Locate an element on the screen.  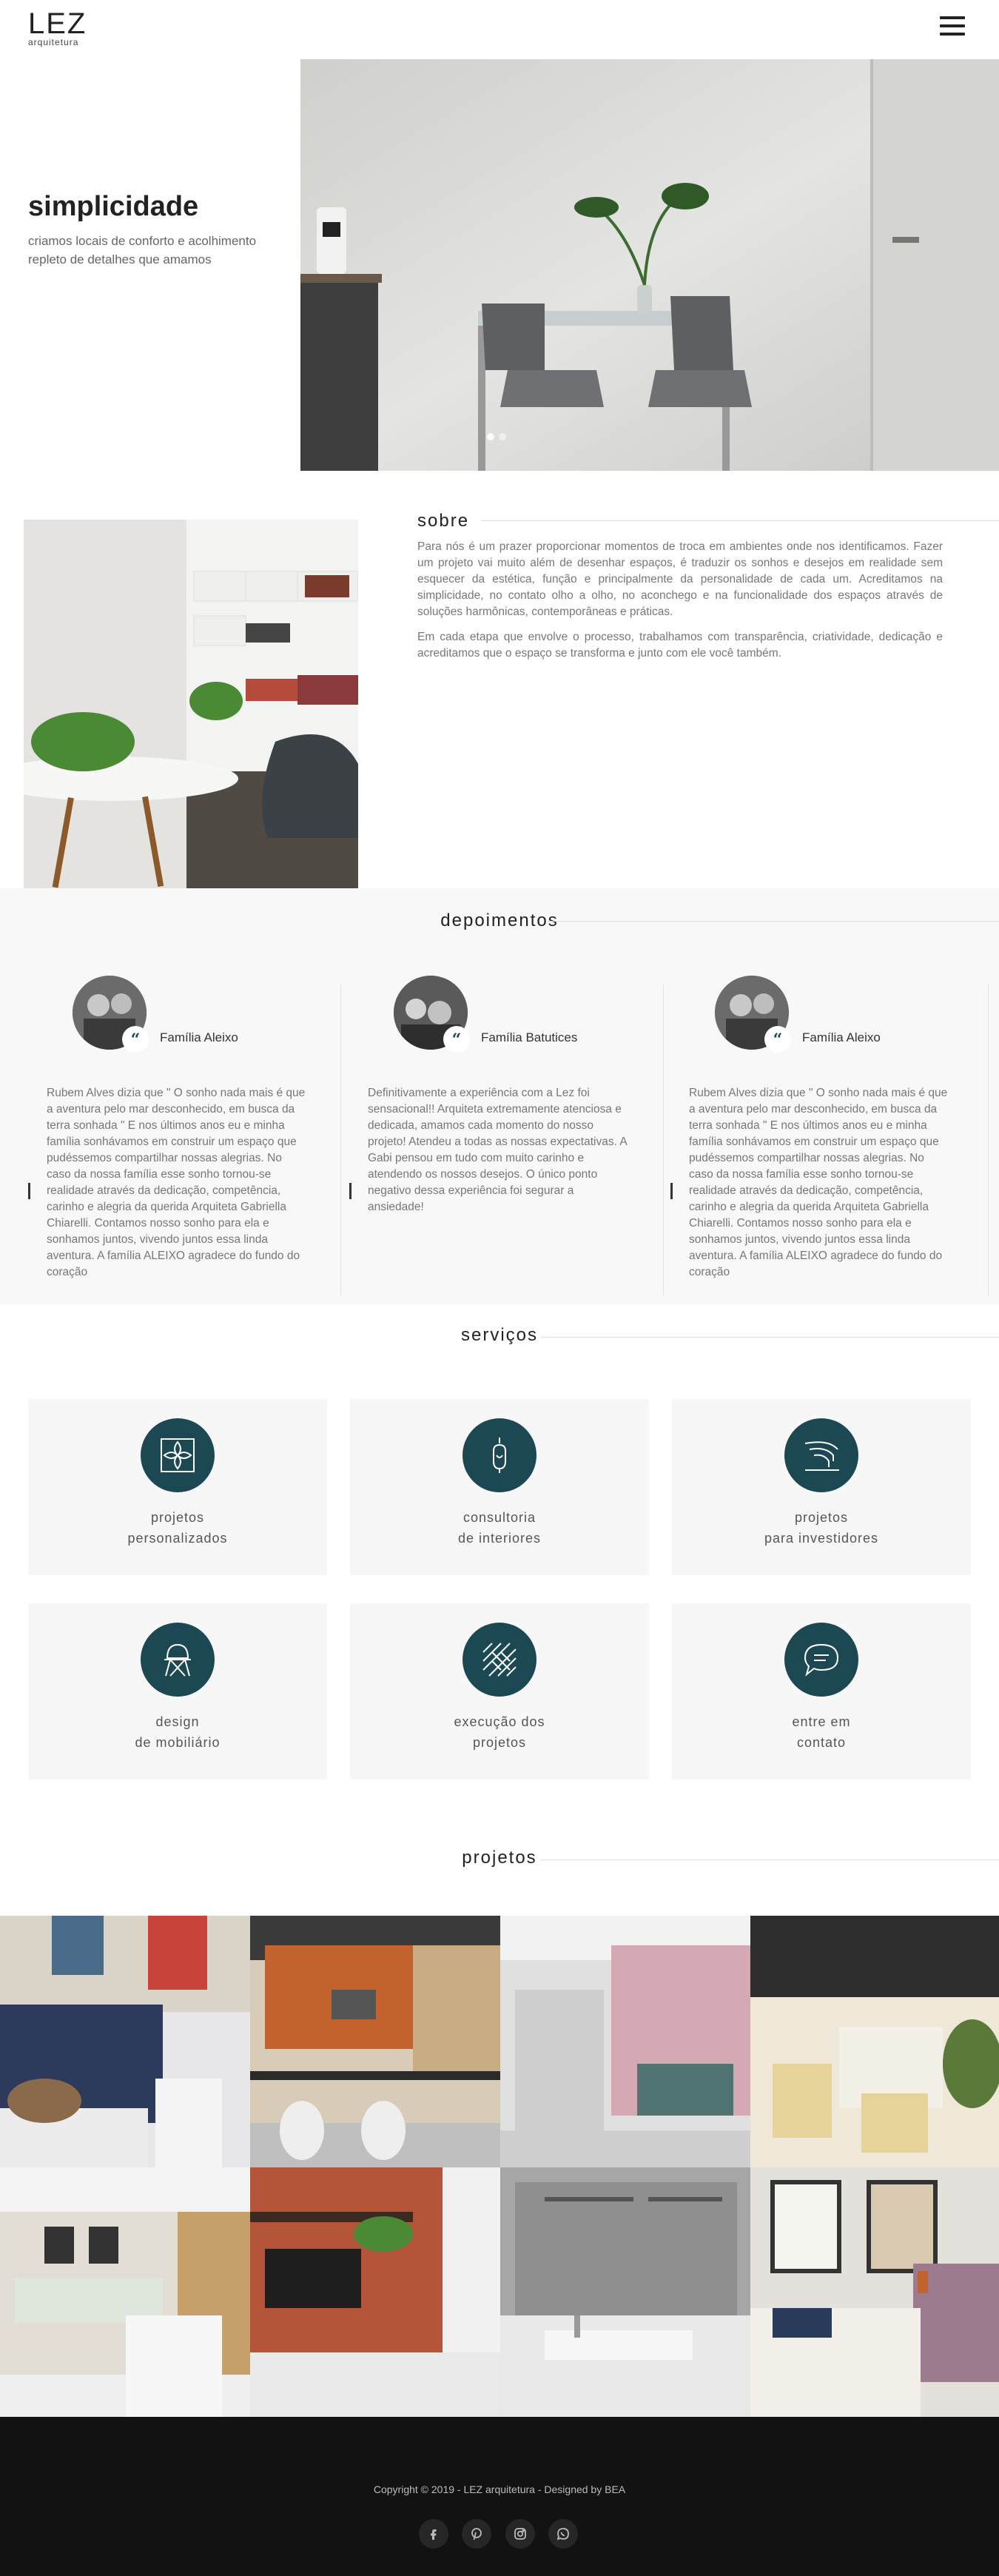
carousel-dots is located at coordinates (499, 437).